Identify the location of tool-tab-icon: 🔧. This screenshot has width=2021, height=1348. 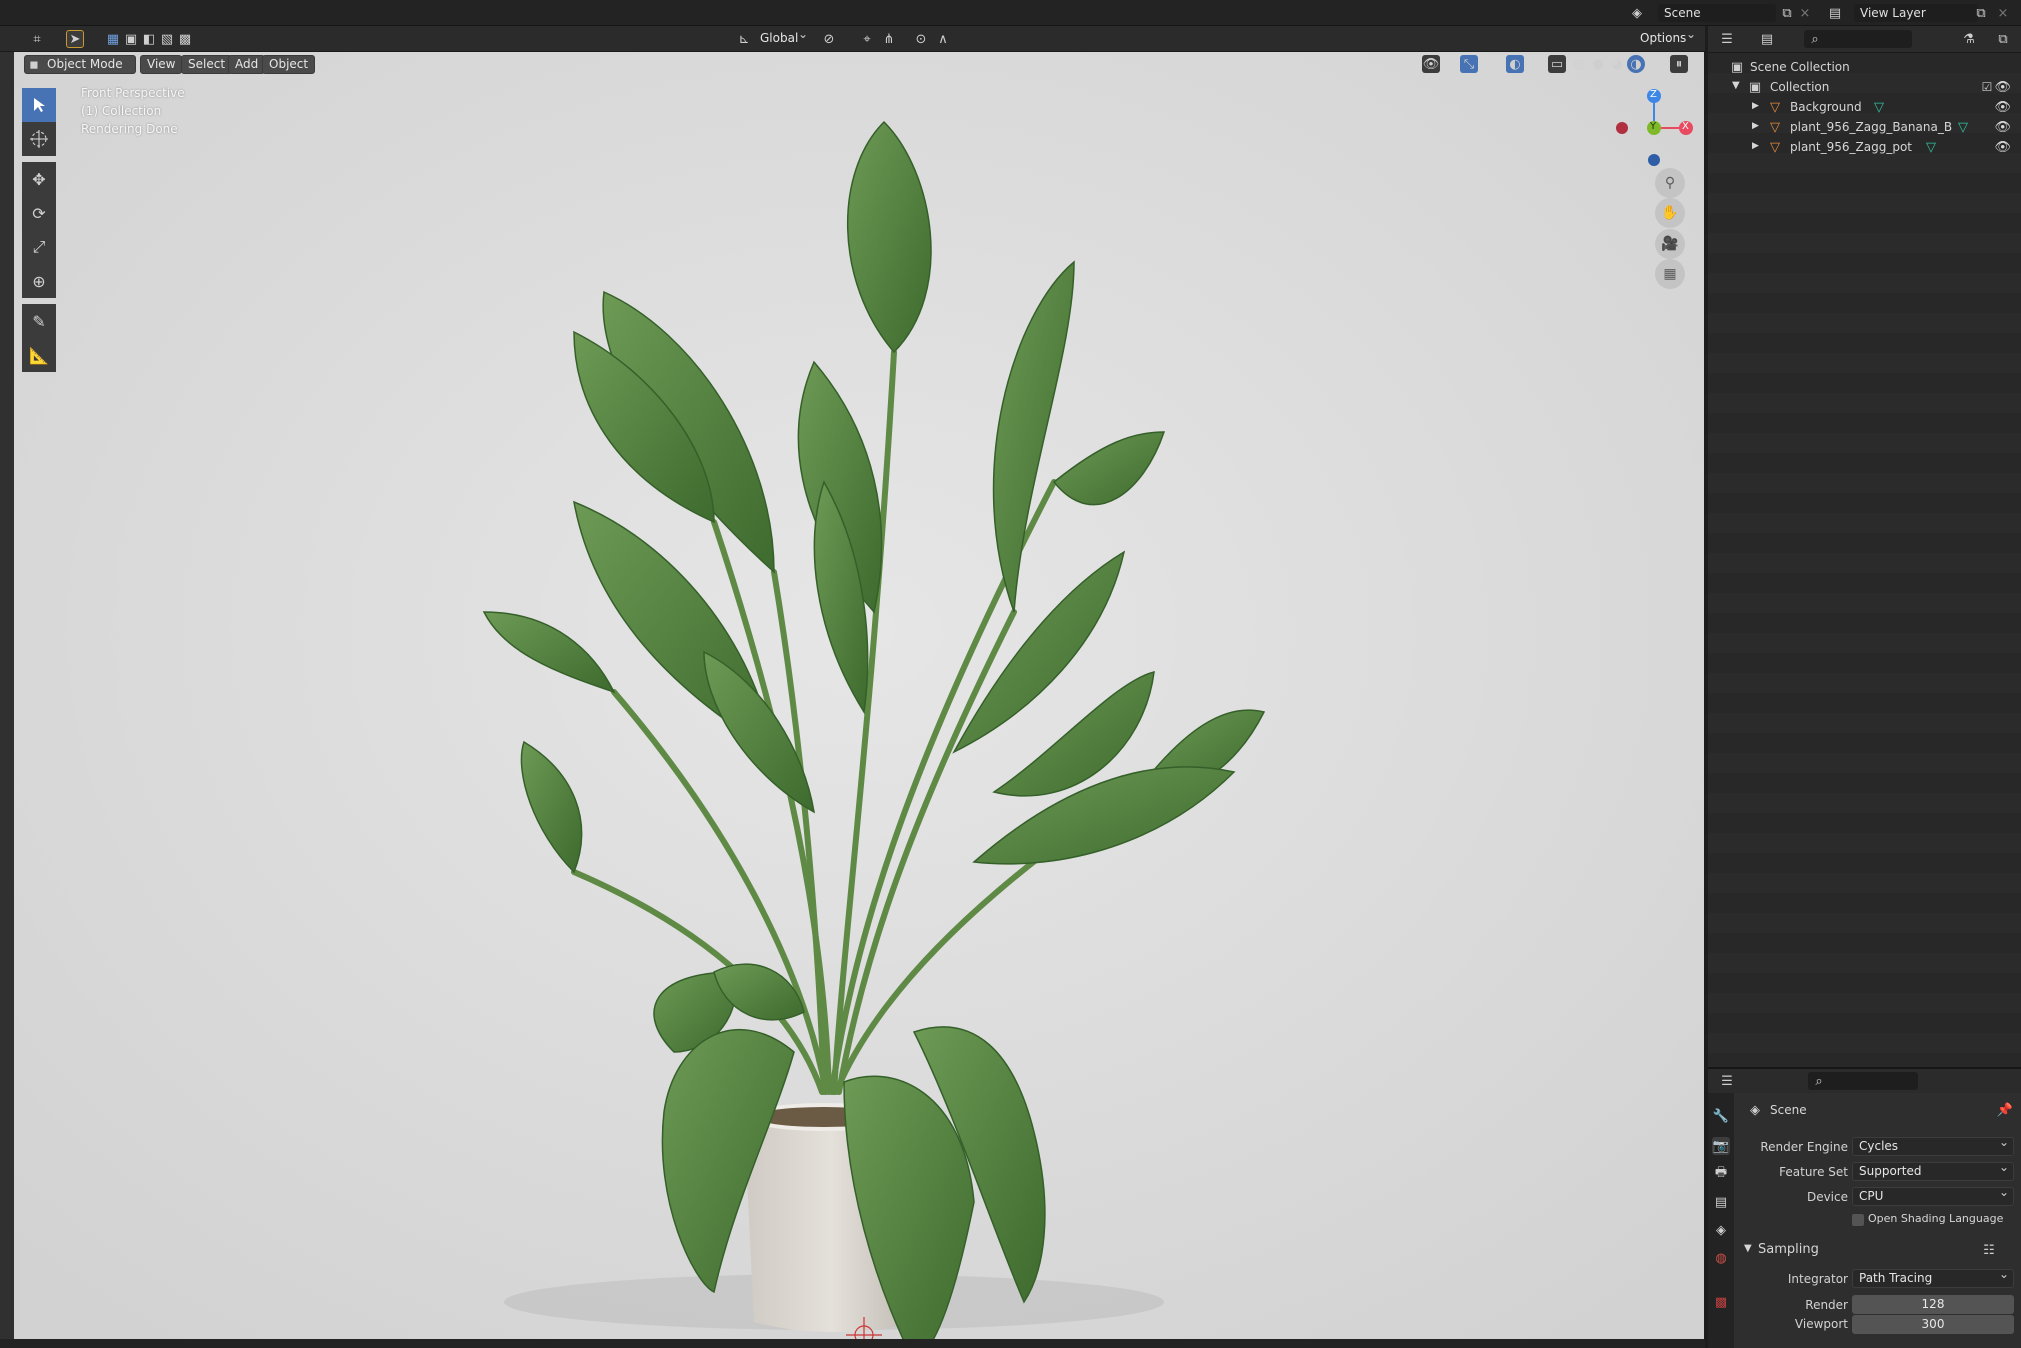
(1721, 1116).